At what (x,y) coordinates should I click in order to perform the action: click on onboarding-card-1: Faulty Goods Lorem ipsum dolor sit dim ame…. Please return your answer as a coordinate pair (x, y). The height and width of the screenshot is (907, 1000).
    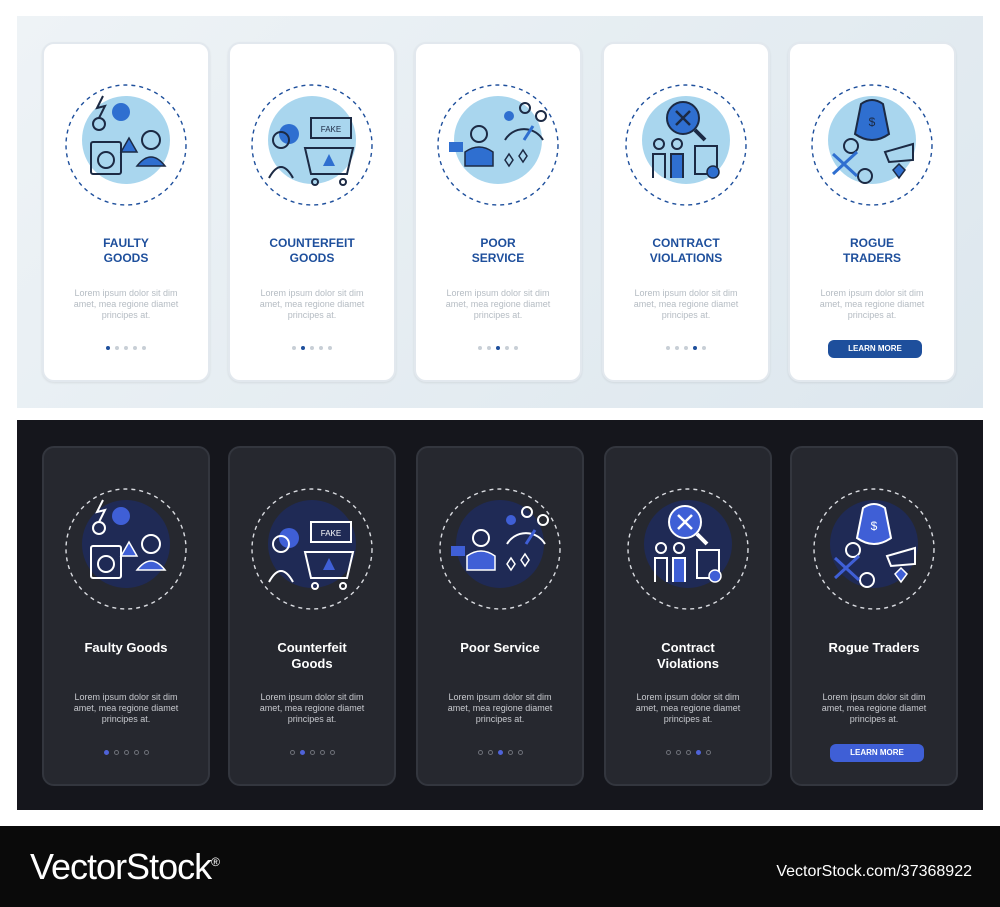
    Looking at the image, I should click on (126, 212).